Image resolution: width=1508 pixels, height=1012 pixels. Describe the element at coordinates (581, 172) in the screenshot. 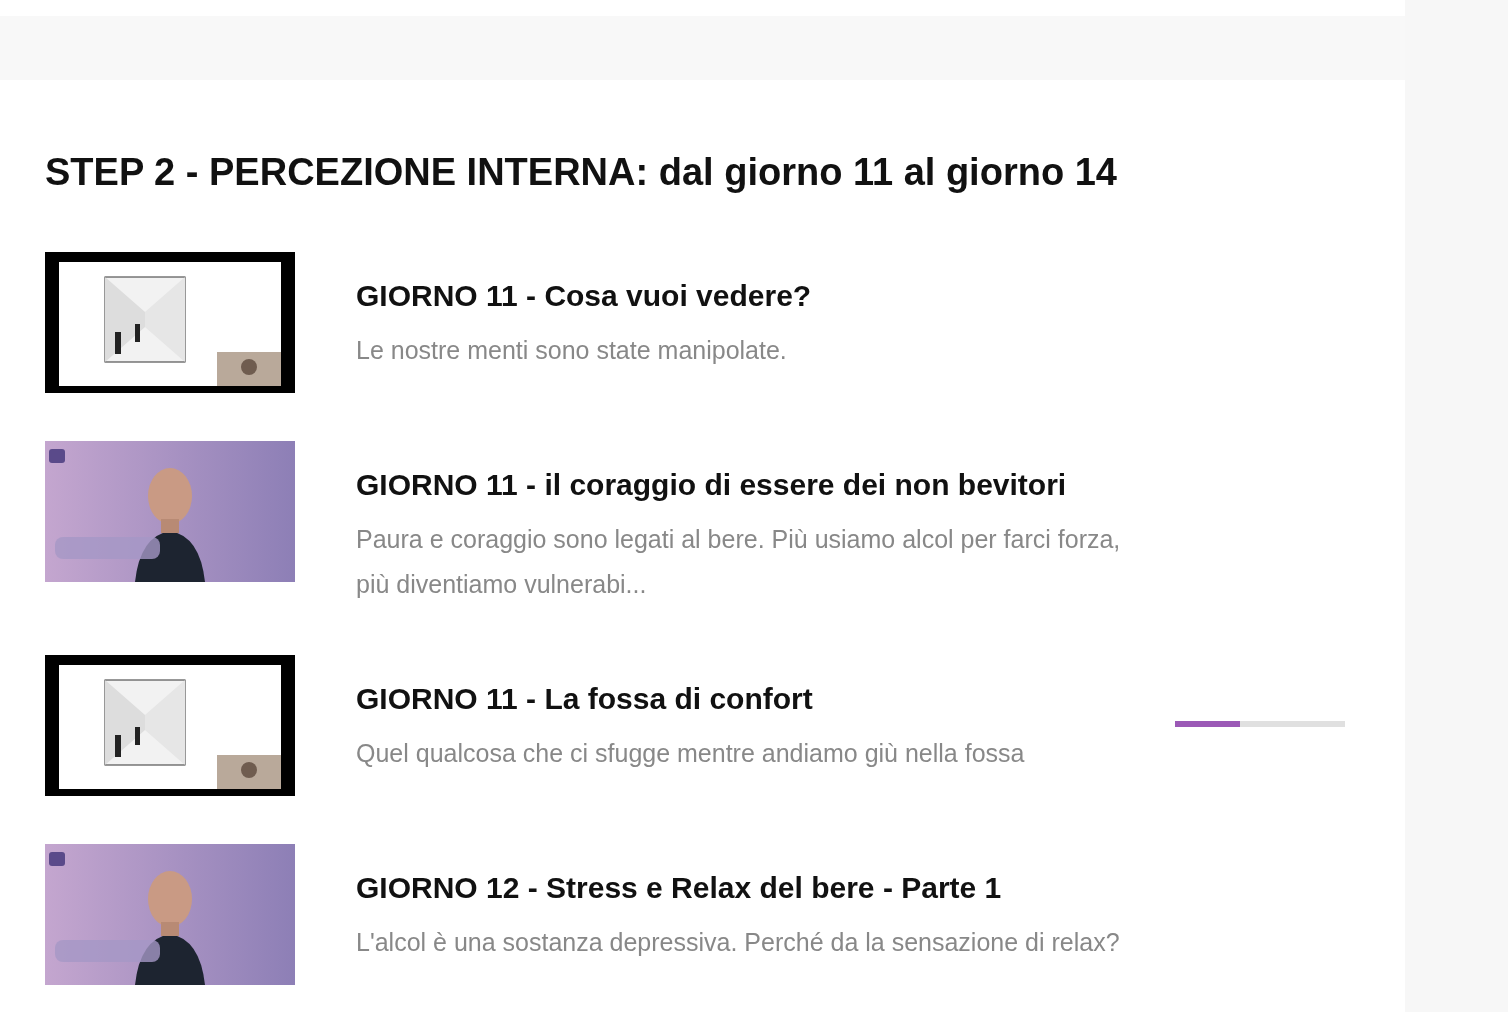

I see `section-title: STEP 2 - PERCEZIONE INTERNA: dal giorno 11 al giorno 14` at that location.